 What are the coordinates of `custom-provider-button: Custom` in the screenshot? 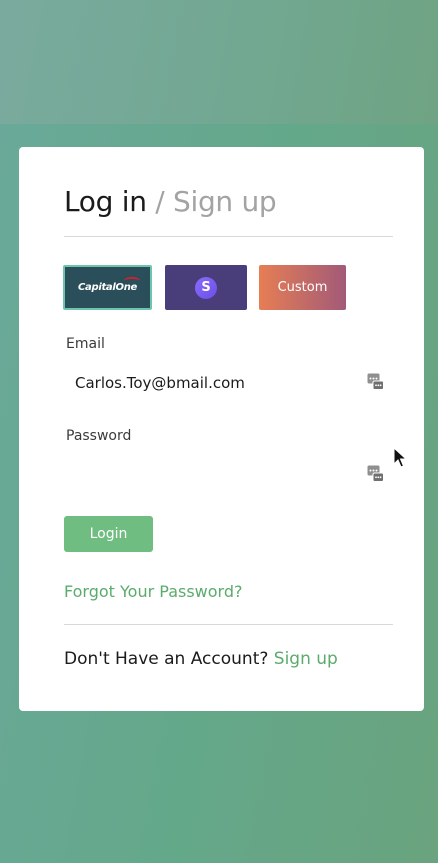 It's located at (302, 287).